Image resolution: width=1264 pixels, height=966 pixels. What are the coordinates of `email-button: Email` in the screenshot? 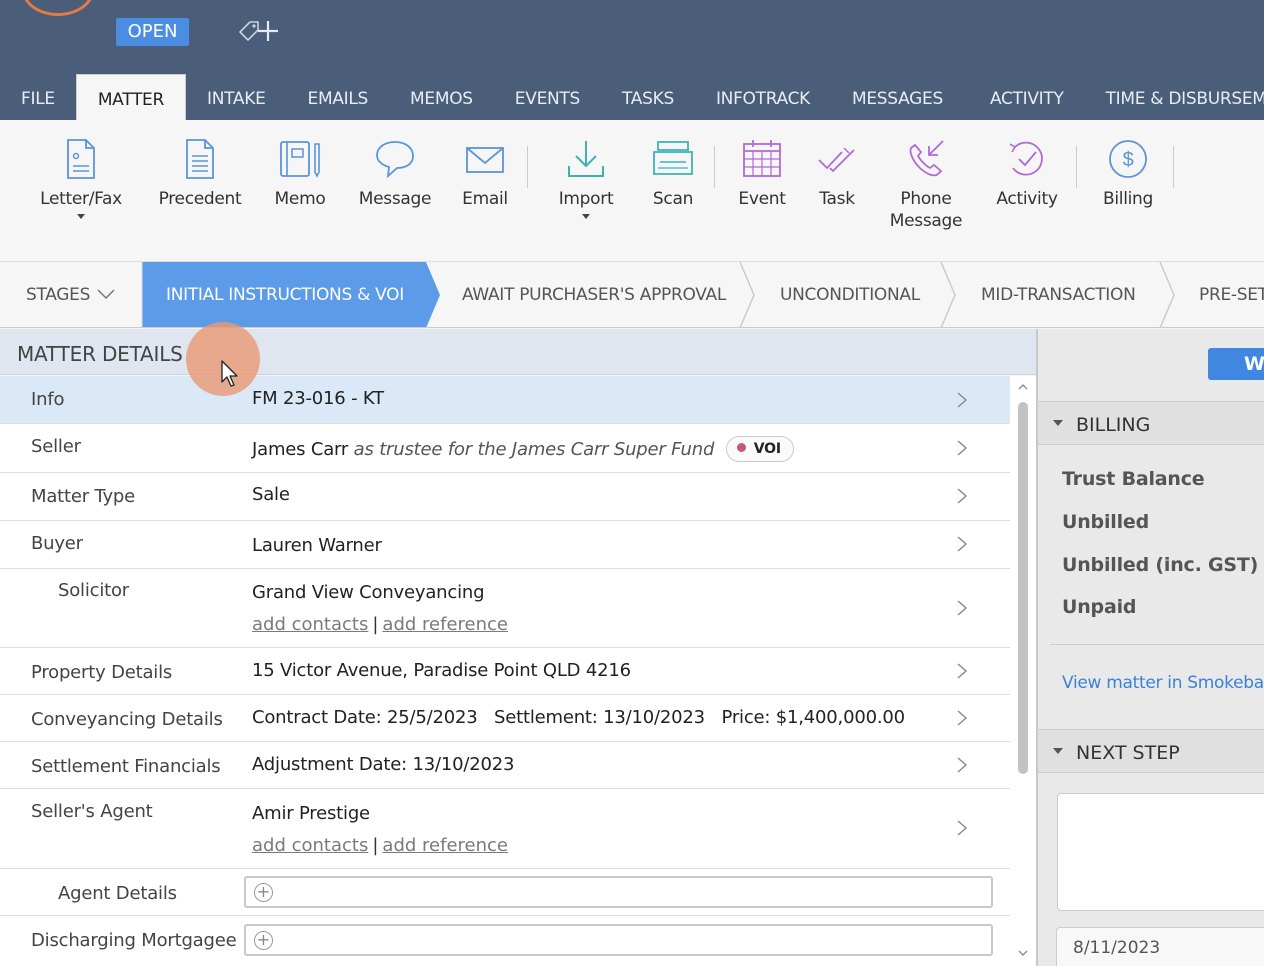 It's located at (485, 174).